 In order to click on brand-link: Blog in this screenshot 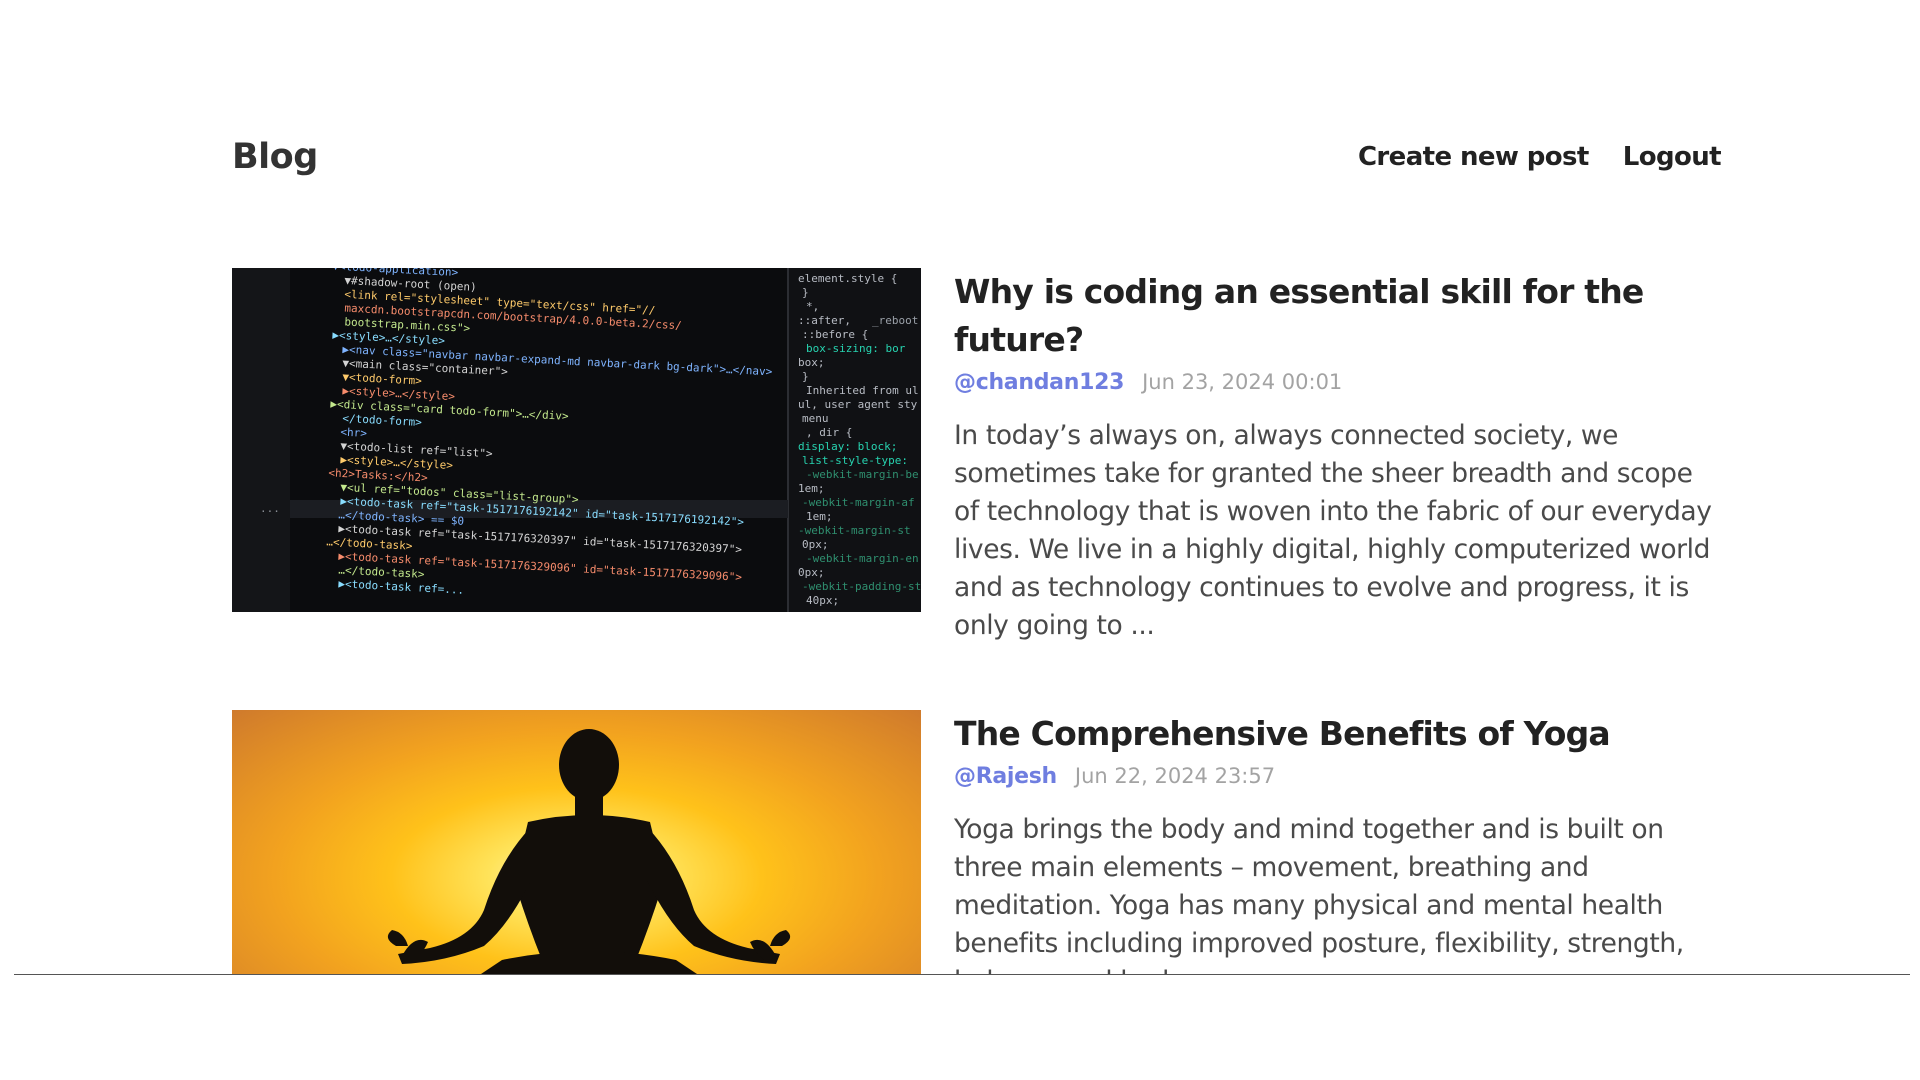, I will do `click(275, 157)`.